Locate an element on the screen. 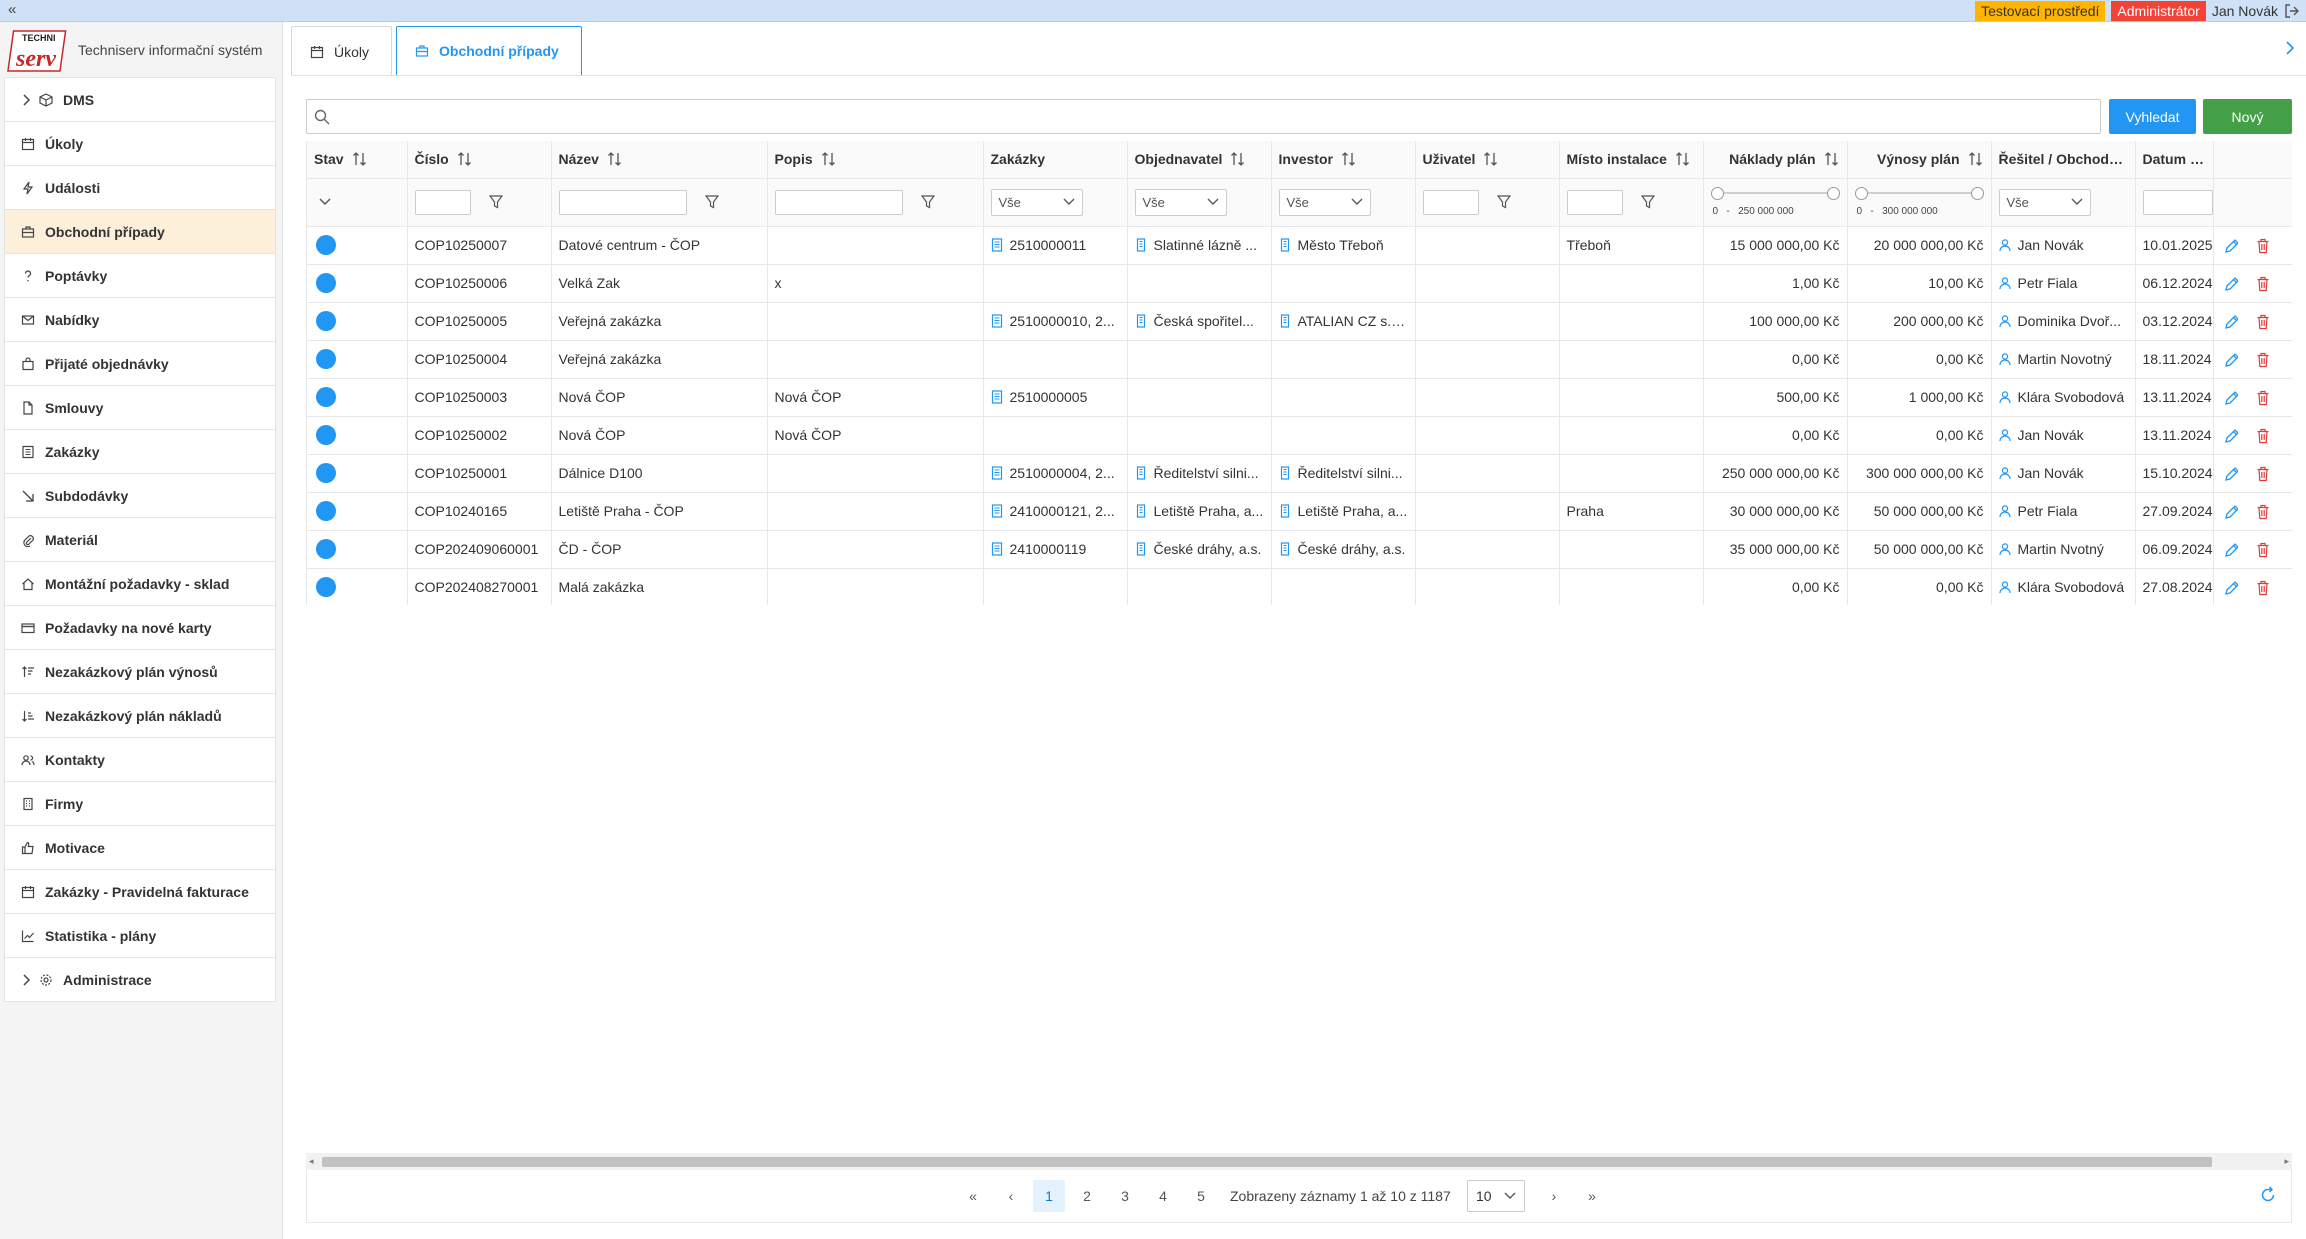 The height and width of the screenshot is (1239, 2306). sidebar-item-1: Úkoly is located at coordinates (140, 144).